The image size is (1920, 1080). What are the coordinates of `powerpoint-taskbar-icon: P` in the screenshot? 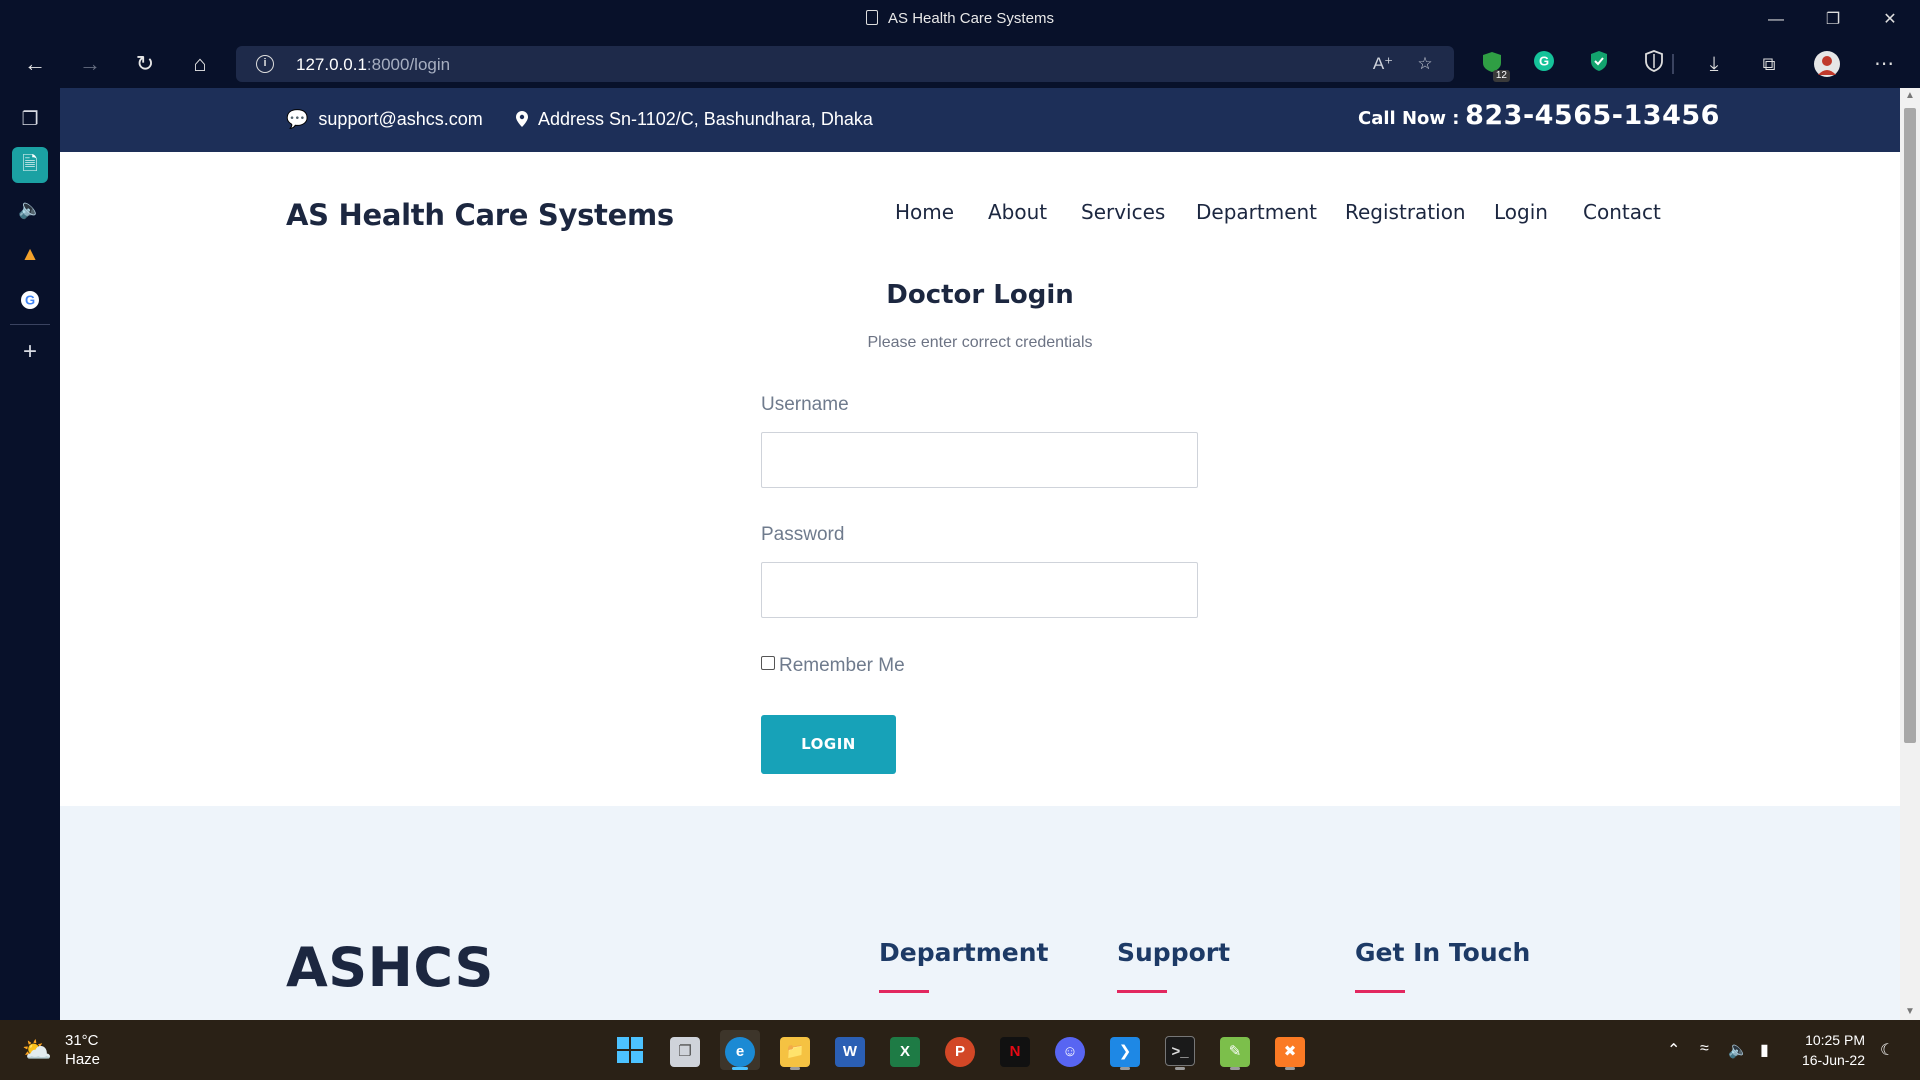 It's located at (960, 1050).